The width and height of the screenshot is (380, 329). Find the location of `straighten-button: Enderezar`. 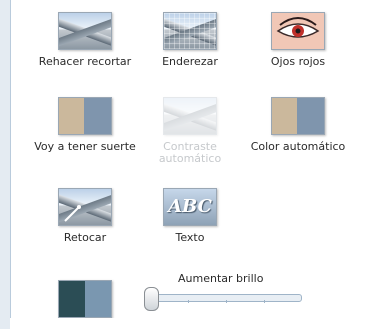

straighten-button: Enderezar is located at coordinates (190, 40).